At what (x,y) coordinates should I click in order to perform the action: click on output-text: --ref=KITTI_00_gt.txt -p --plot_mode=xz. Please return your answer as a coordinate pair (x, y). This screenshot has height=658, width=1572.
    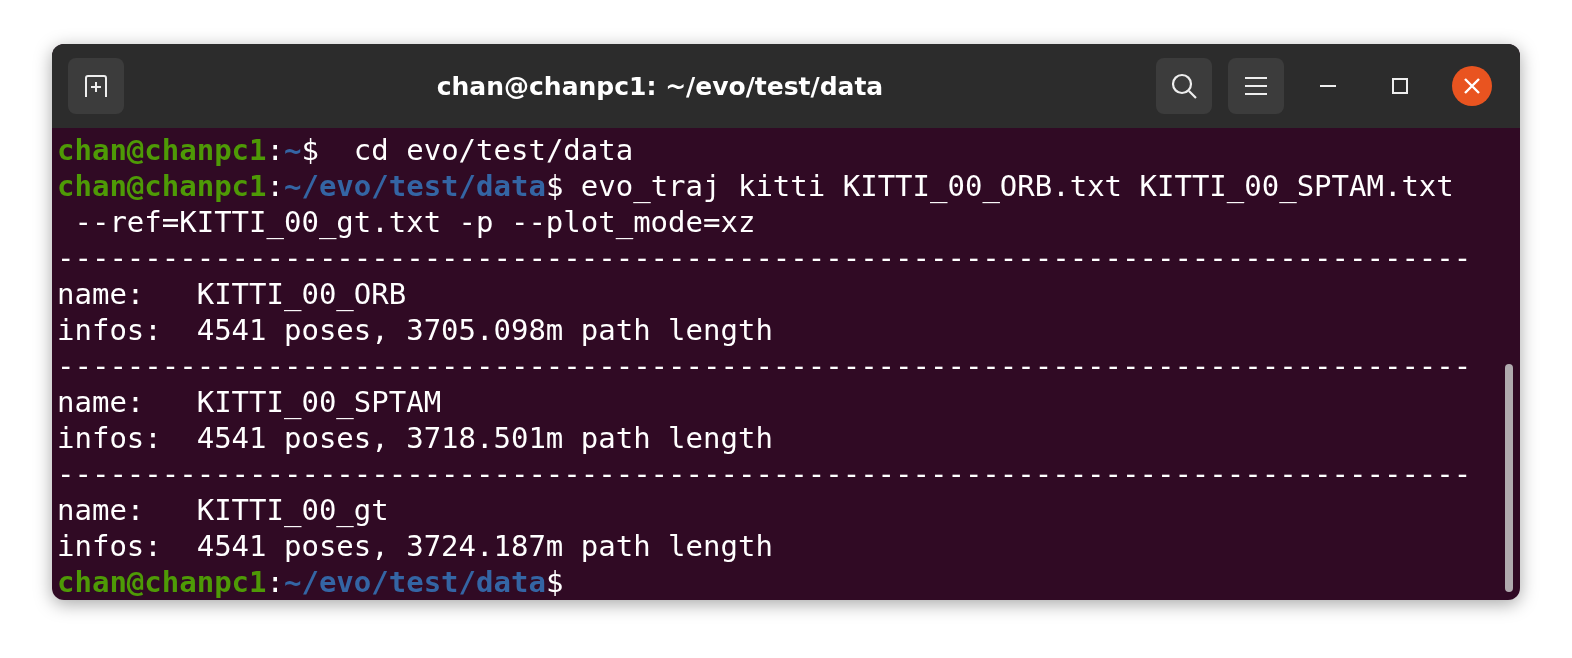
    Looking at the image, I should click on (414, 222).